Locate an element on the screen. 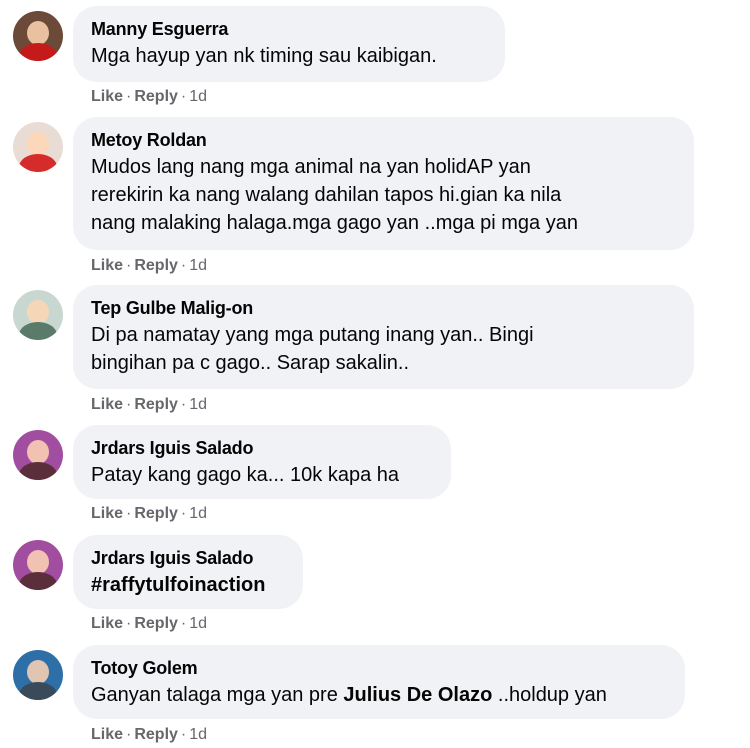  comment-hashtag: #raffytulfoinaction is located at coordinates (187, 585).